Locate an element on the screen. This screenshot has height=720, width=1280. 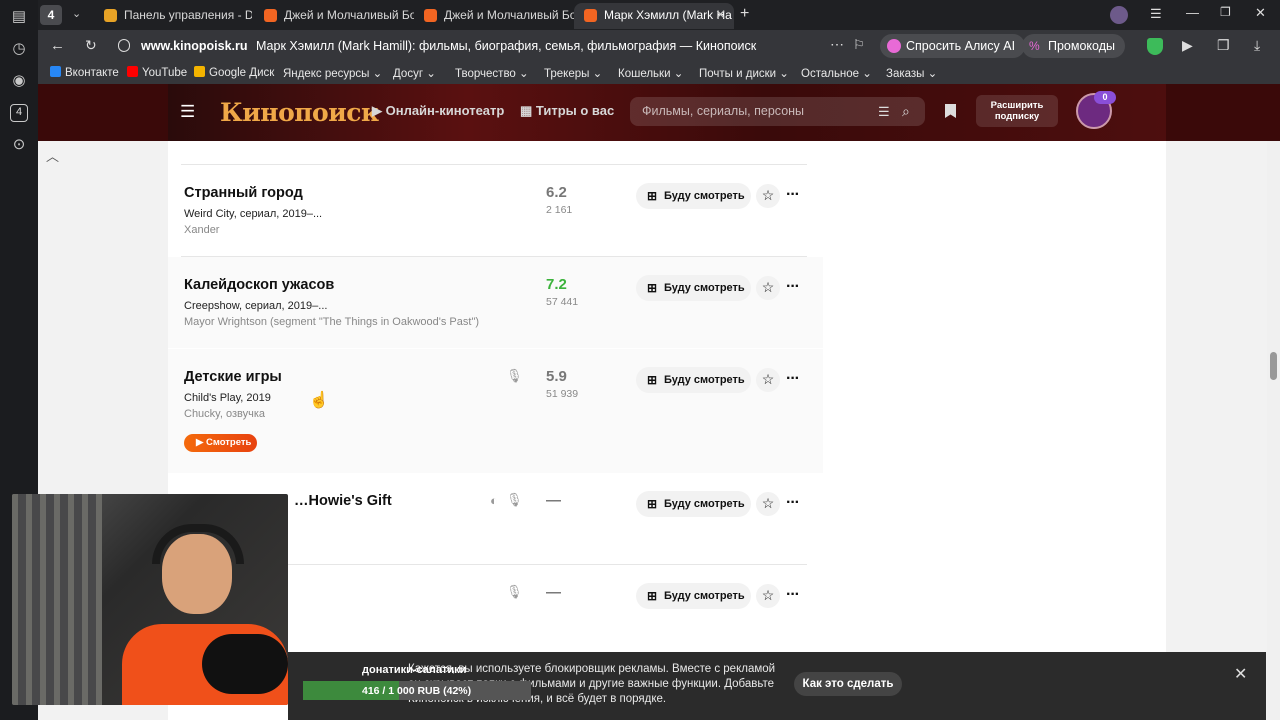
download-icon: ⤓ is located at coordinates (1257, 45).